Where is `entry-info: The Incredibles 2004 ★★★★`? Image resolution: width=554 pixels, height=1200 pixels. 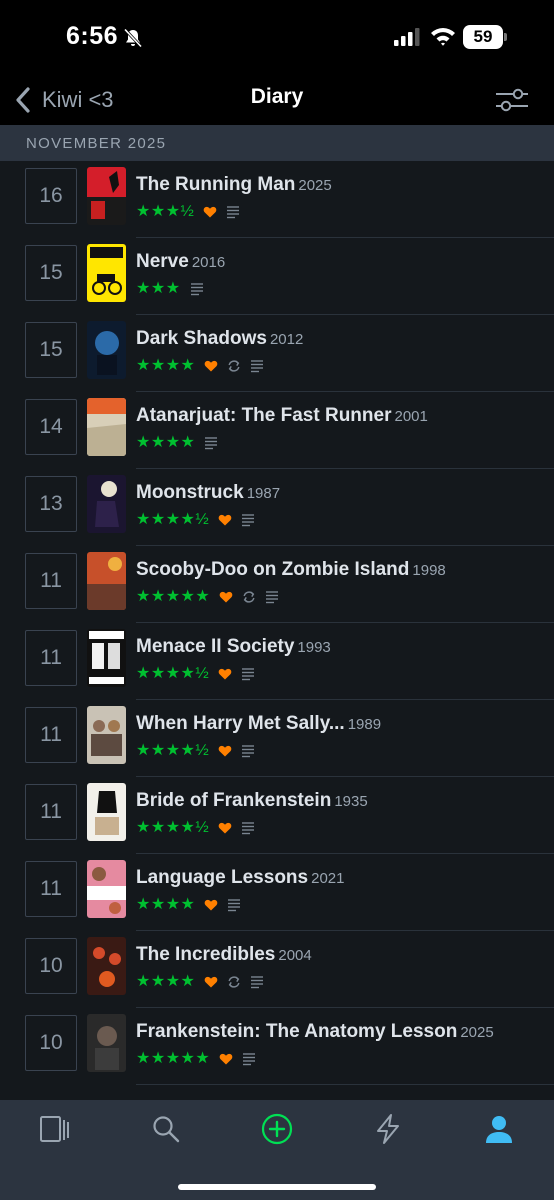
entry-info: The Incredibles 2004 ★★★★ is located at coordinates (340, 968).